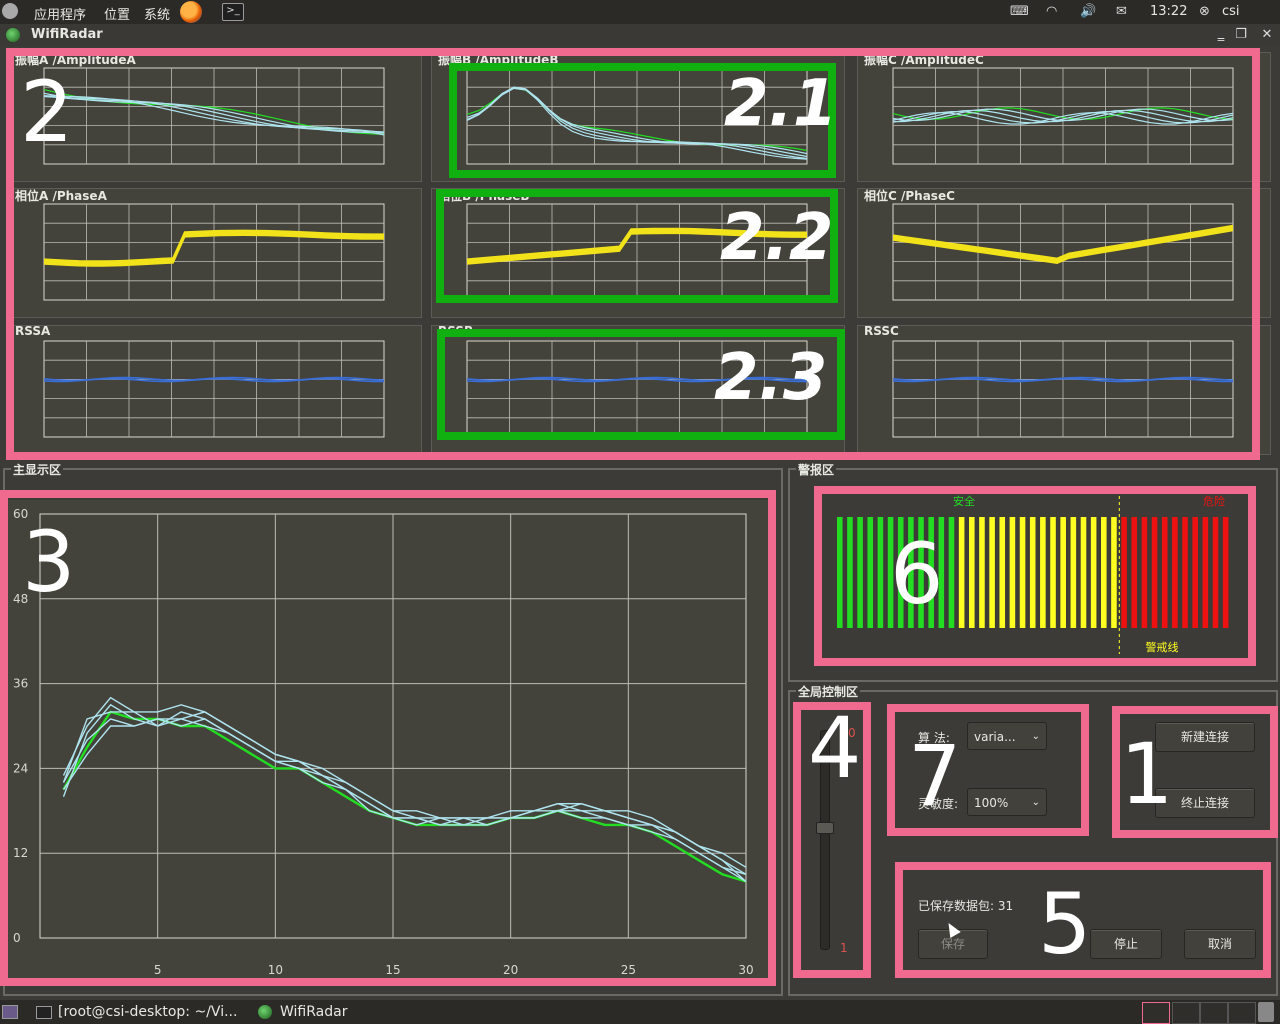  I want to click on user-name: csi, so click(1231, 11).